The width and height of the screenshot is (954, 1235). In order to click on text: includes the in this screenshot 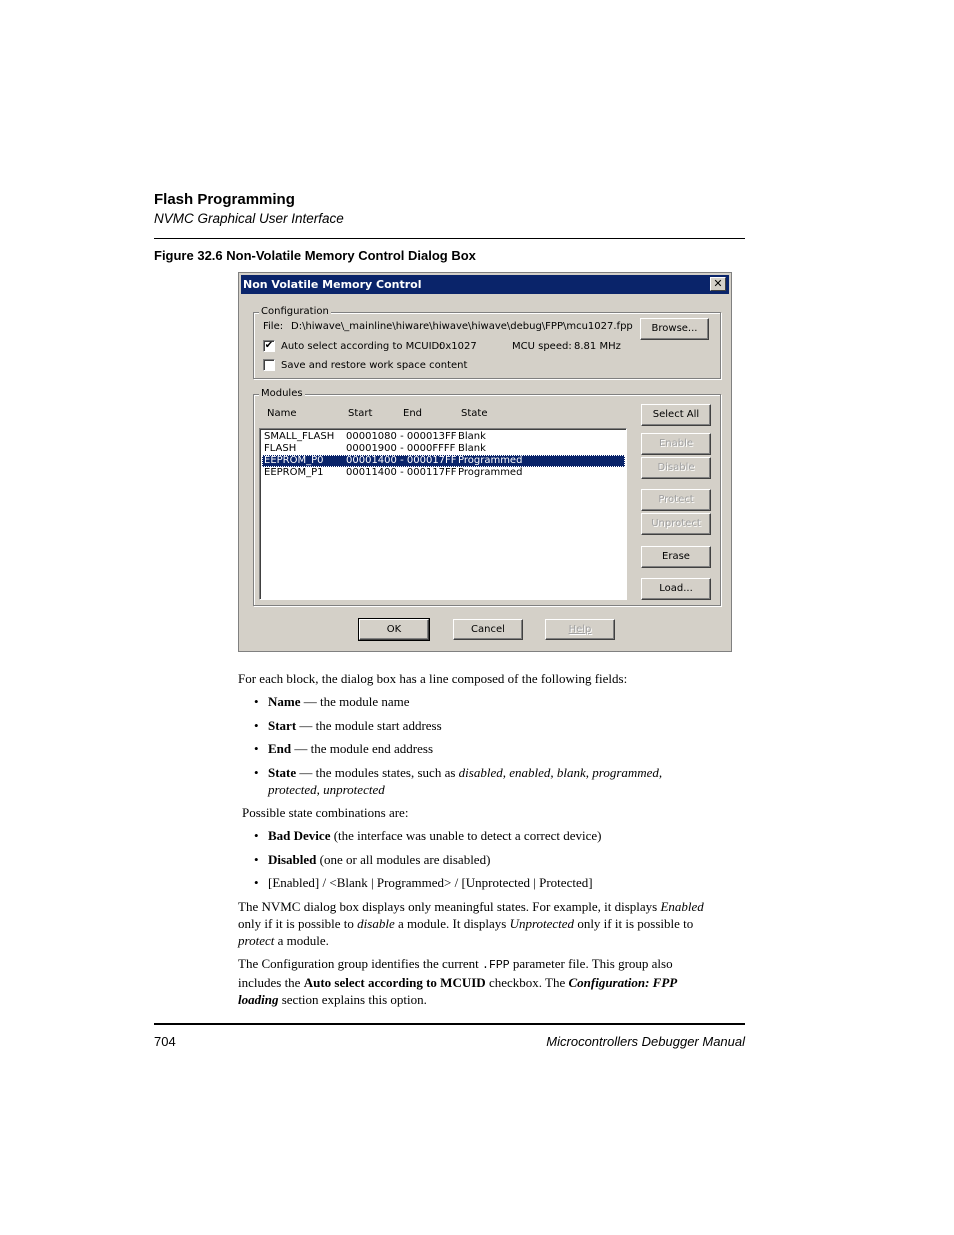, I will do `click(271, 982)`.